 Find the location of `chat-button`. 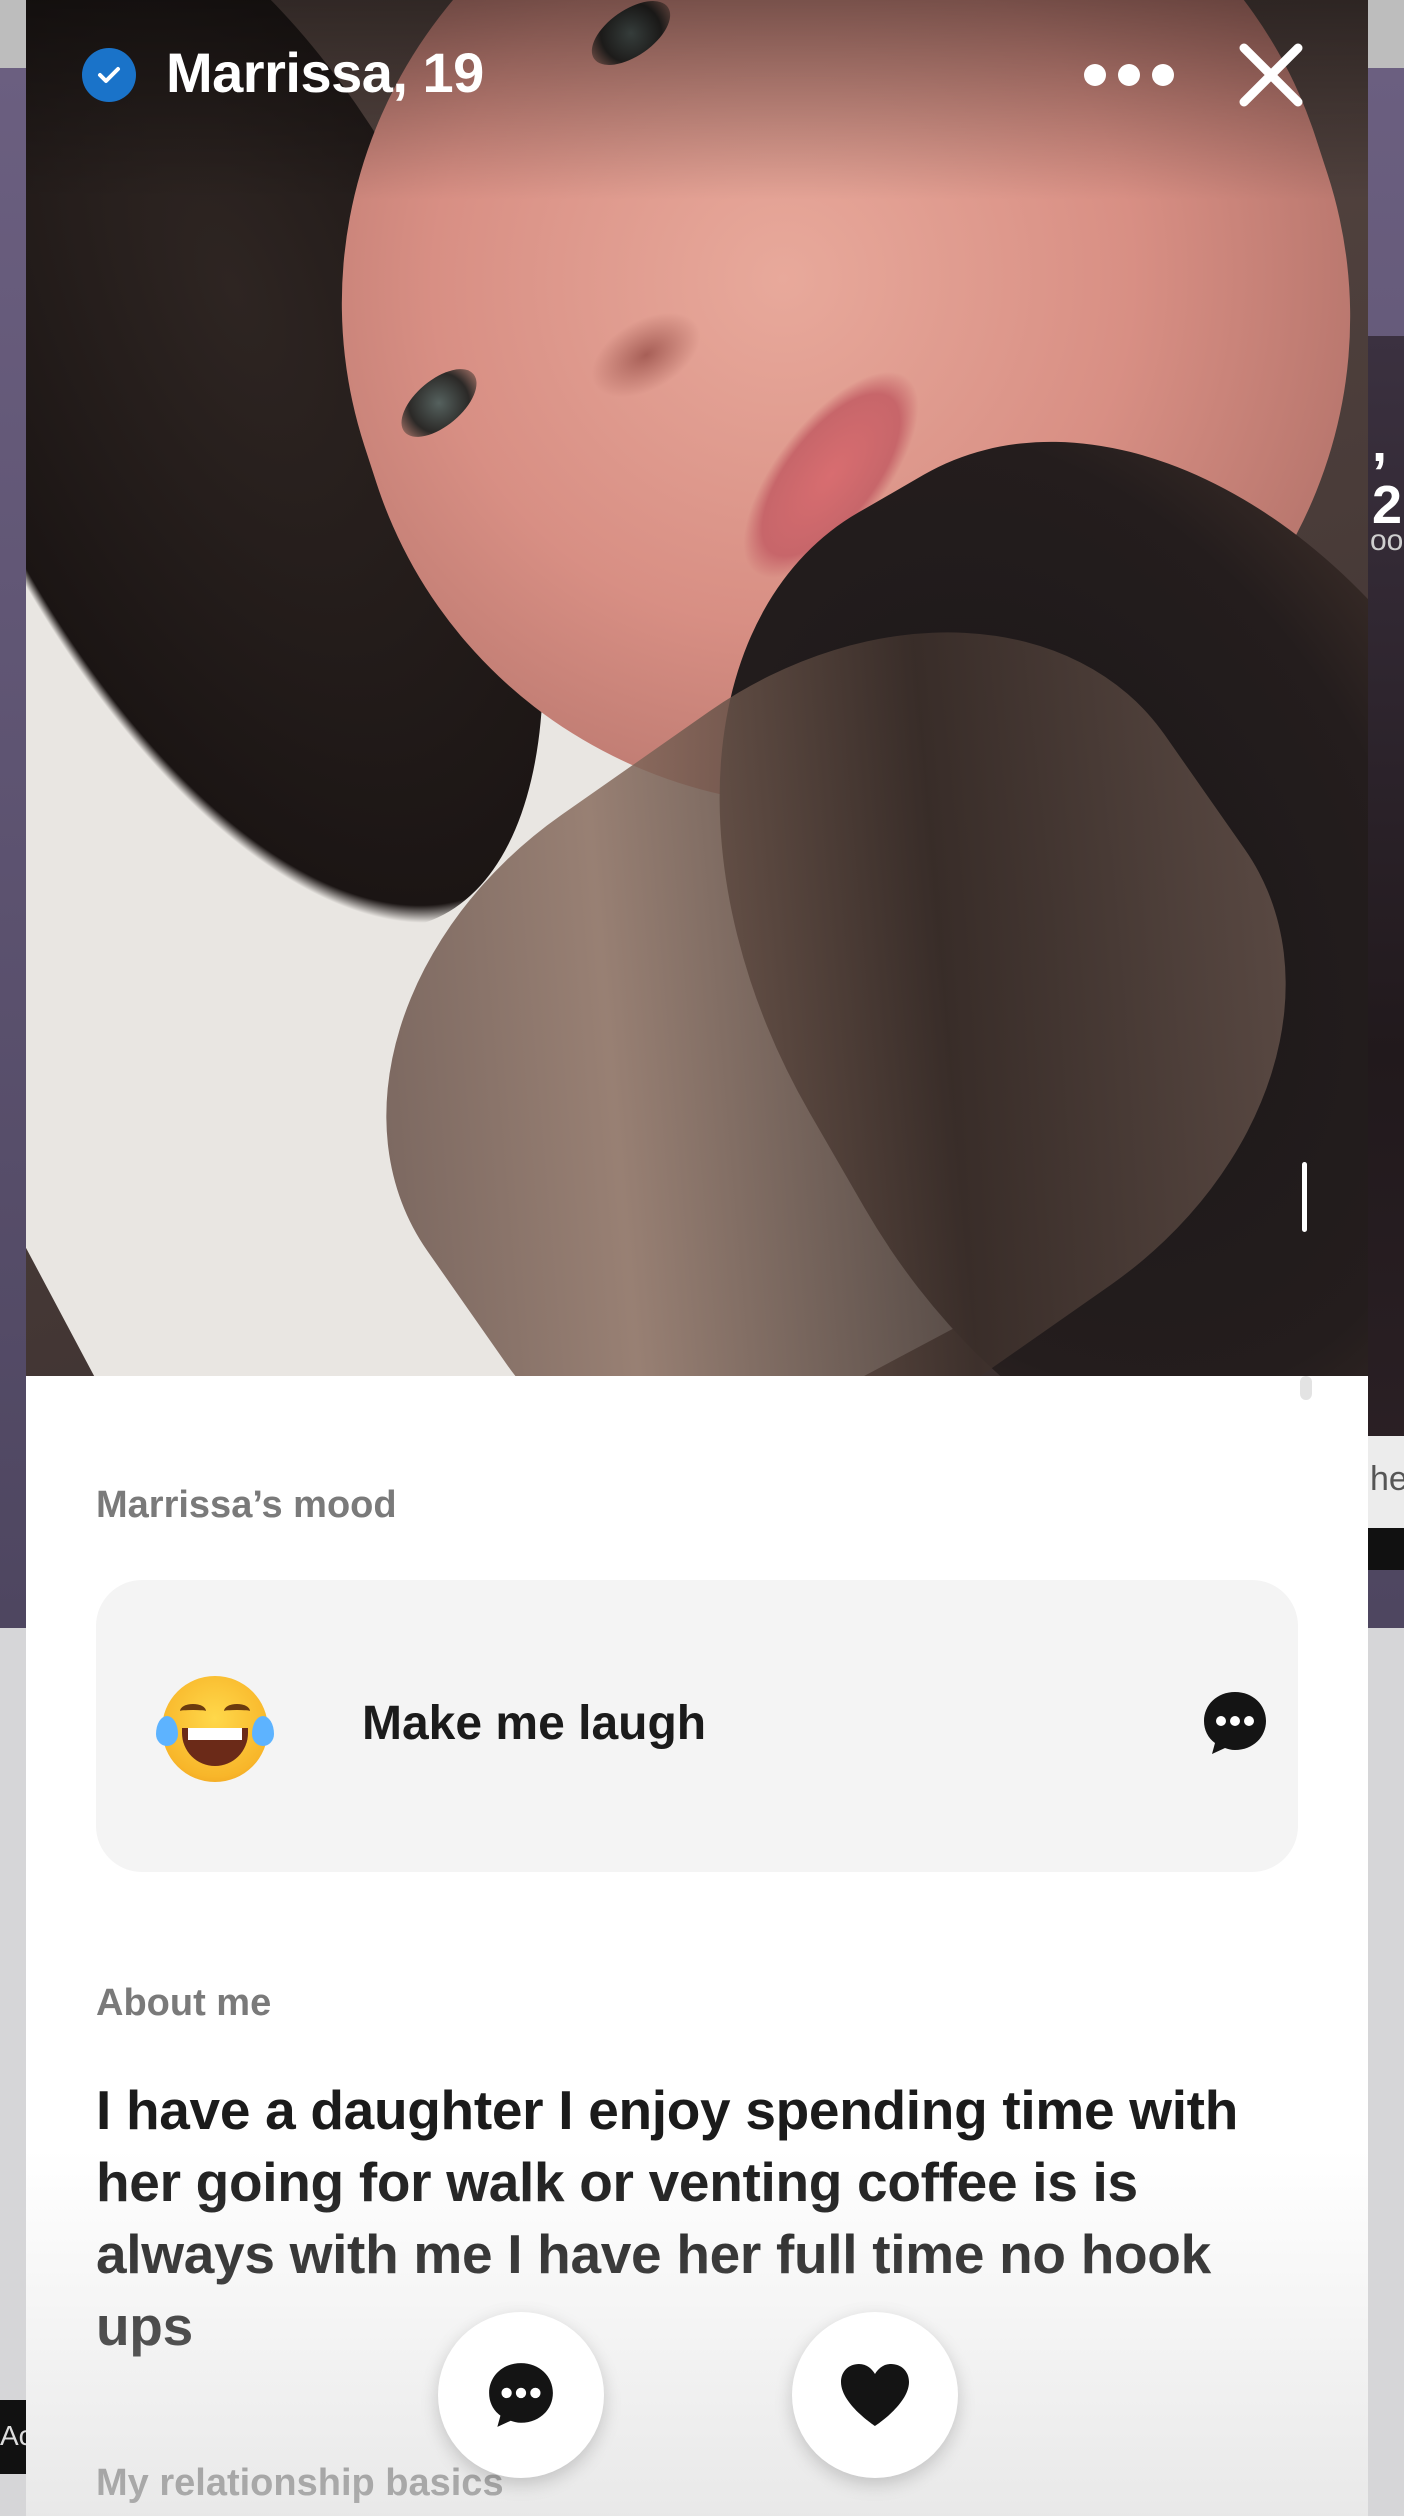

chat-button is located at coordinates (521, 2395).